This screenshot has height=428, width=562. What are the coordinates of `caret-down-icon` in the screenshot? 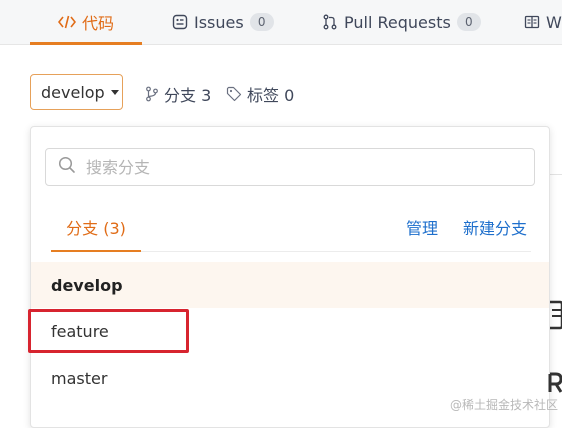 It's located at (114, 92).